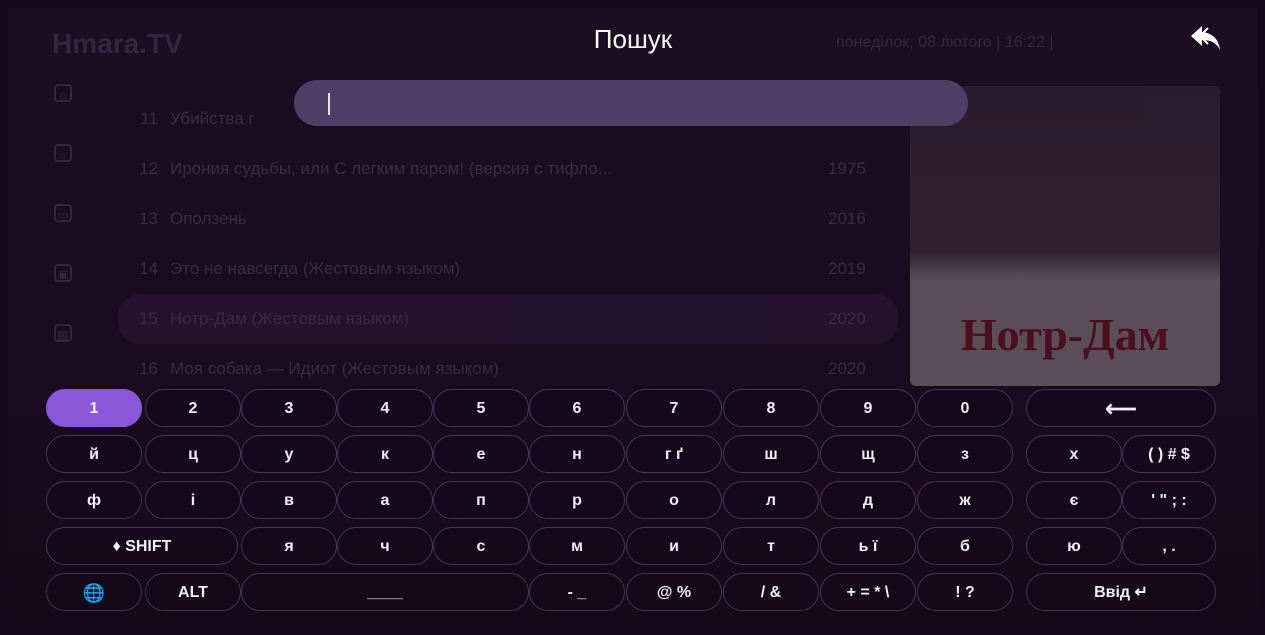 This screenshot has height=635, width=1265. I want to click on key-в: в, so click(289, 500).